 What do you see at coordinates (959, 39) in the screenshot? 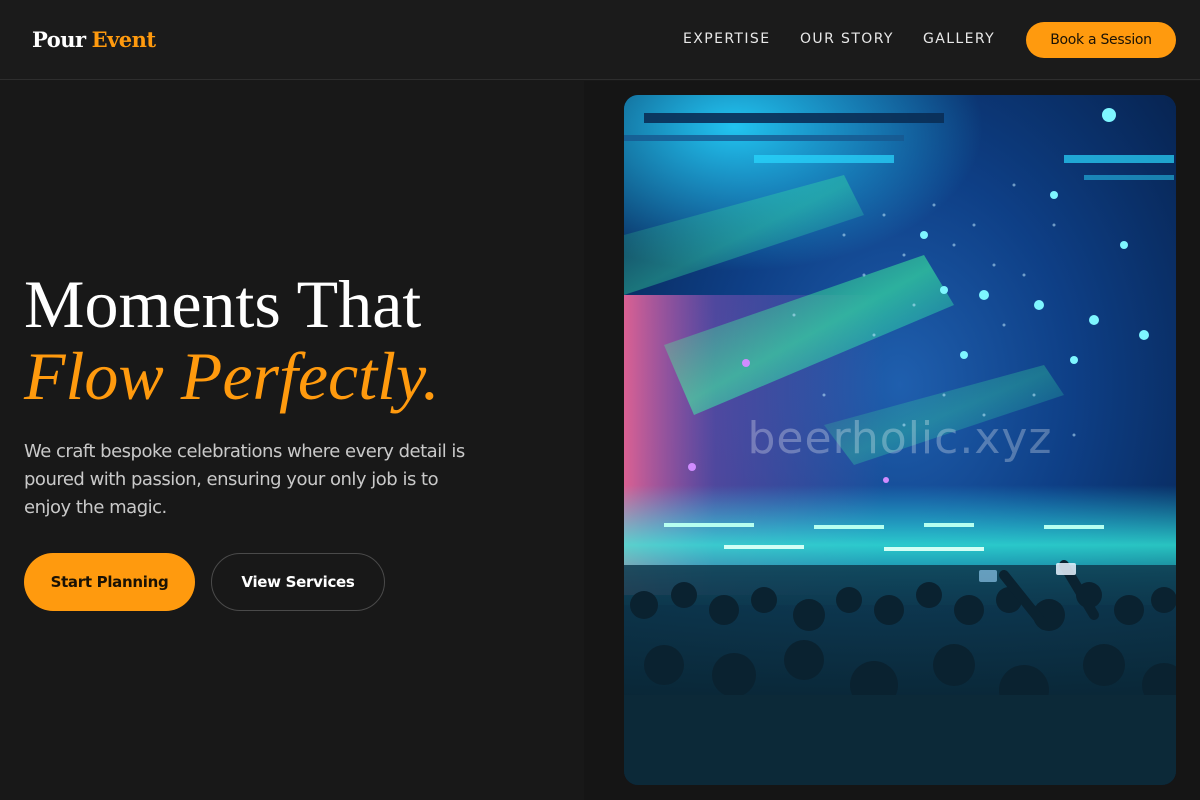
I see `nav-link-gallery: GALLERY` at bounding box center [959, 39].